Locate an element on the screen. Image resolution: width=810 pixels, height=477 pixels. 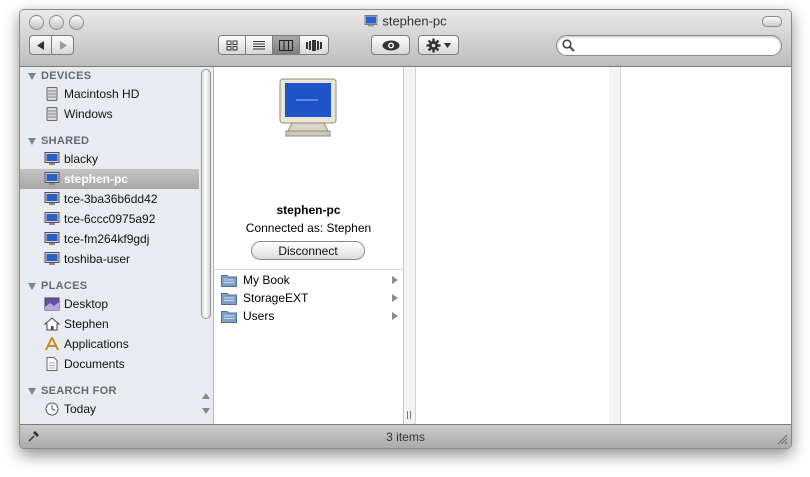
sidebar-scrollbar is located at coordinates (206, 245).